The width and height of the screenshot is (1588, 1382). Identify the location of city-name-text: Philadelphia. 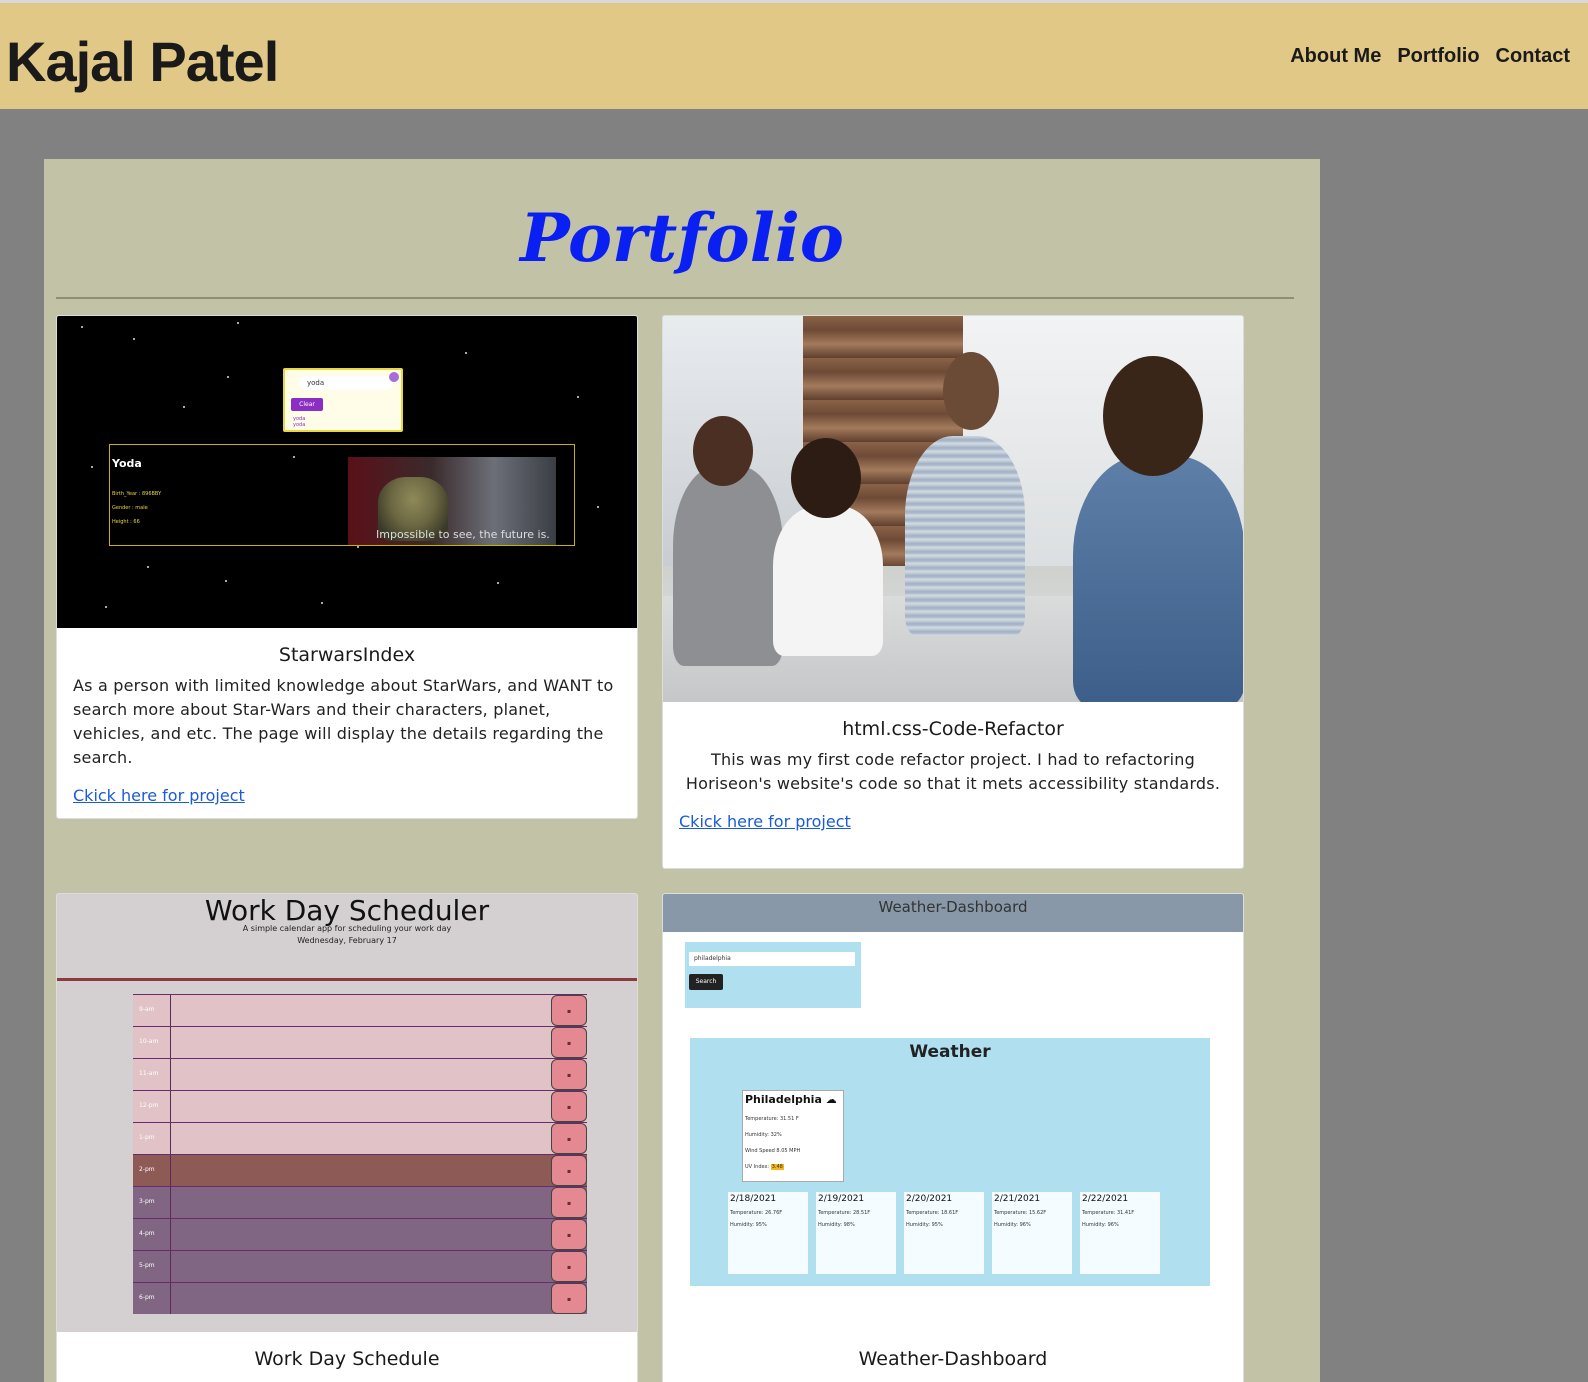
(783, 1099).